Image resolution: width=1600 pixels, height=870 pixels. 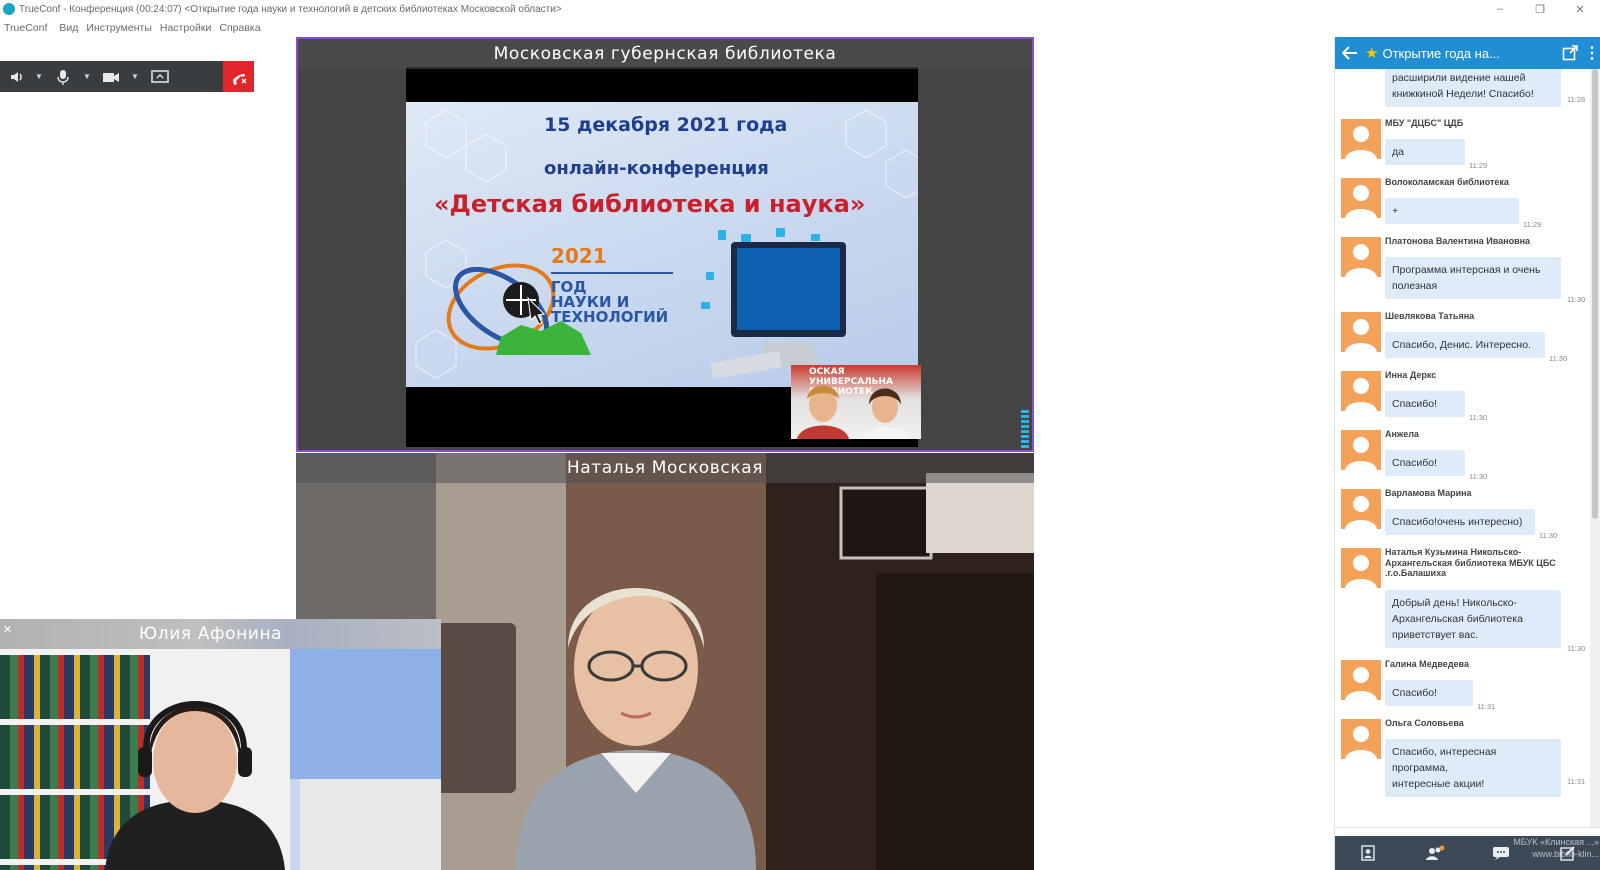 What do you see at coordinates (220, 634) in the screenshot?
I see `tile-label-self: Юлия Афонина` at bounding box center [220, 634].